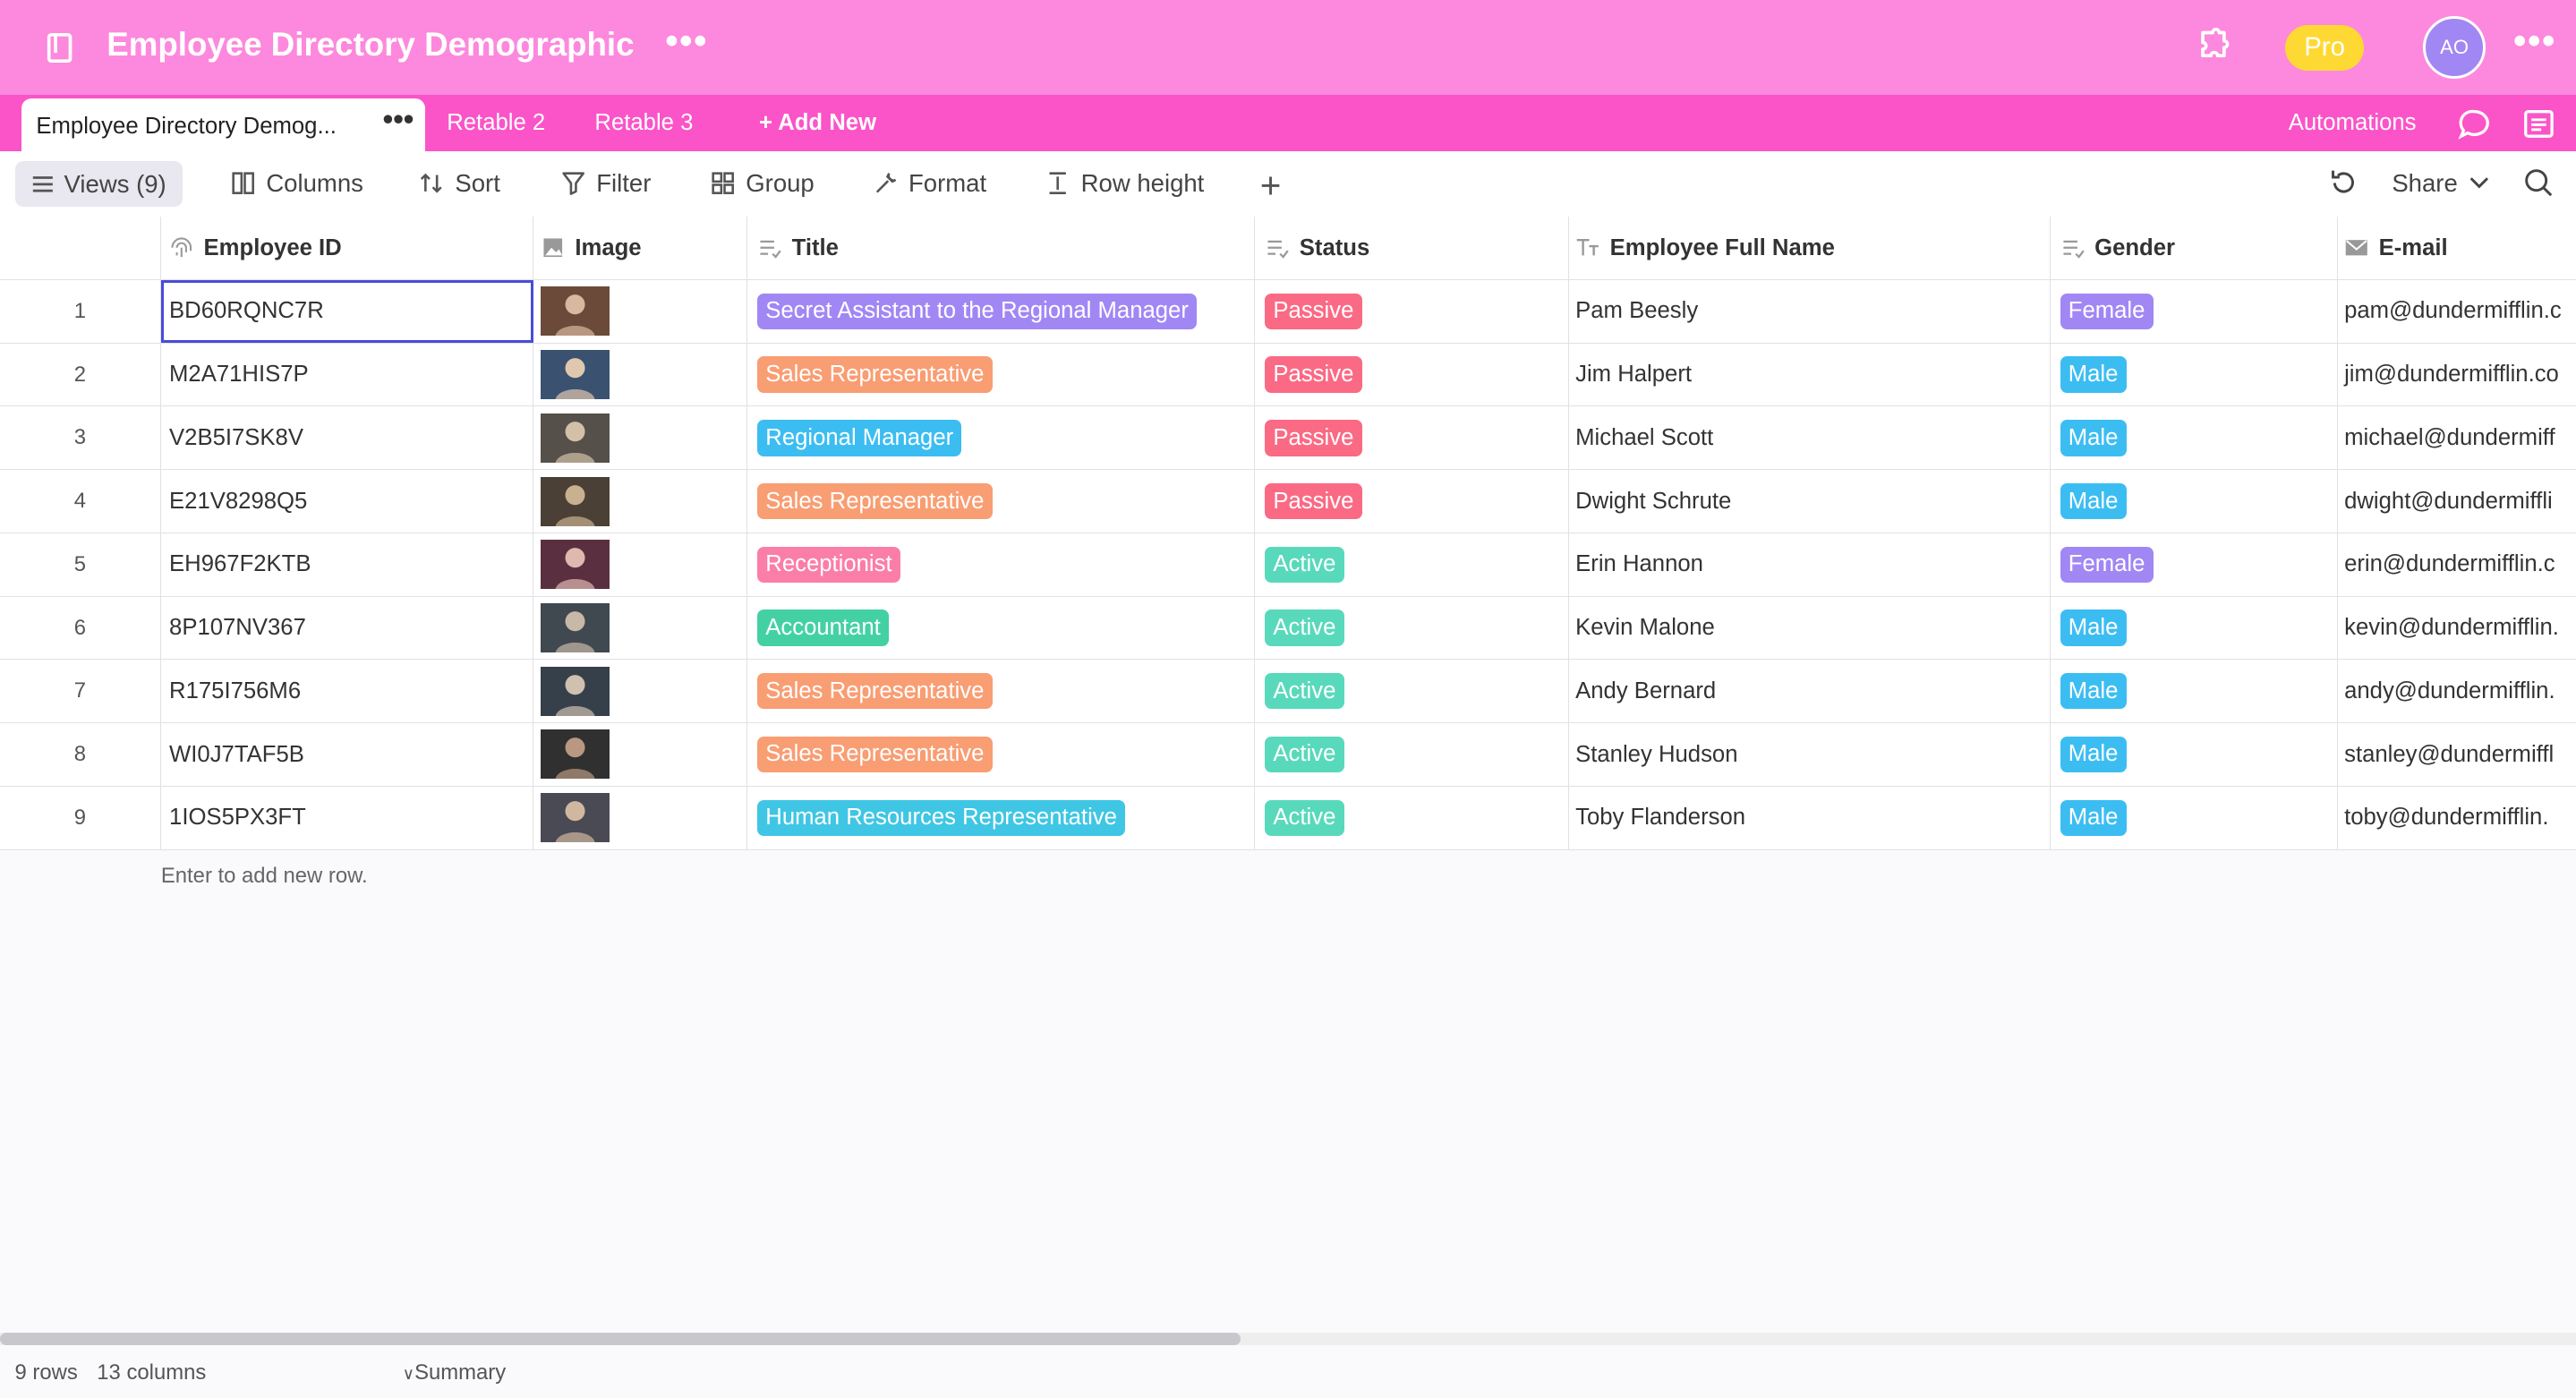 The width and height of the screenshot is (2576, 1398). I want to click on column-header-full-name: Employee Full Name, so click(1810, 248).